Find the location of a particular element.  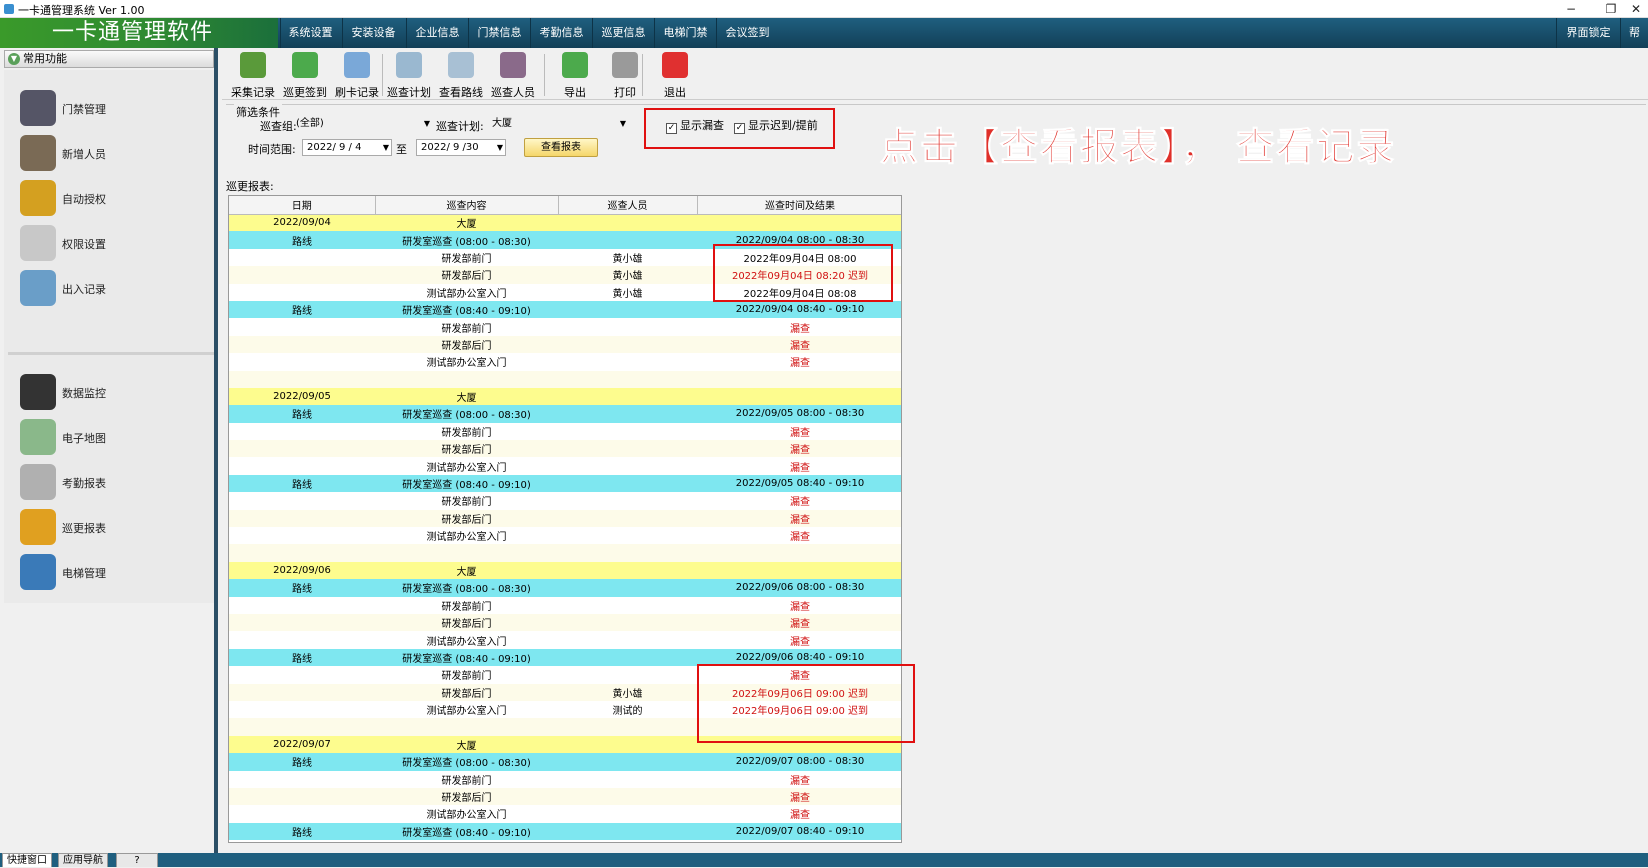

left-panel-item: 数据监控 is located at coordinates (111, 392).